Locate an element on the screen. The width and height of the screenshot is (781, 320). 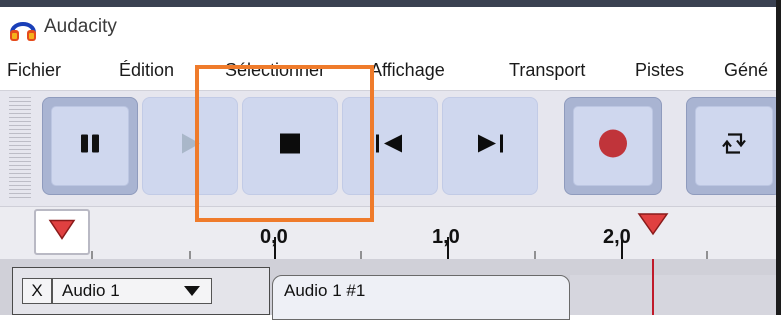
clip-name: Audio 1 #1 is located at coordinates (325, 290).